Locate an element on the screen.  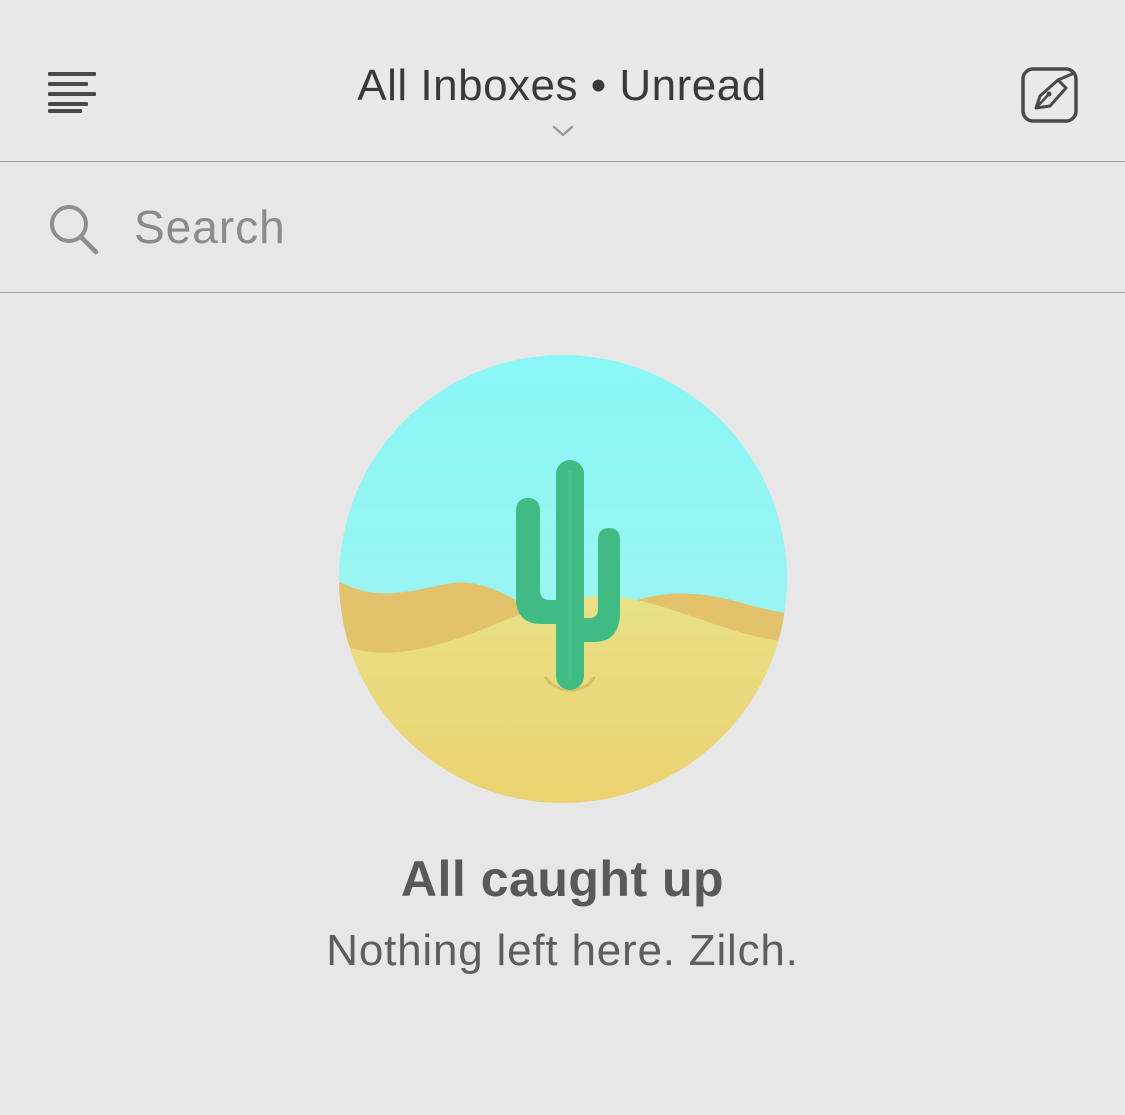
search-icon is located at coordinates (74, 230).